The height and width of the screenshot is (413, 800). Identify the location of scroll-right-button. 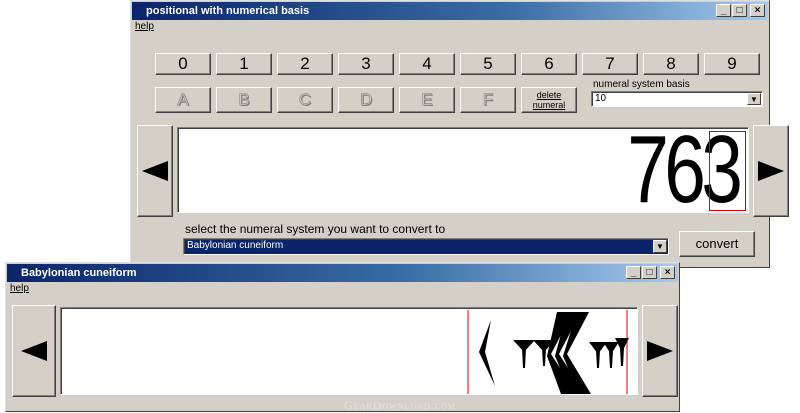
(771, 171).